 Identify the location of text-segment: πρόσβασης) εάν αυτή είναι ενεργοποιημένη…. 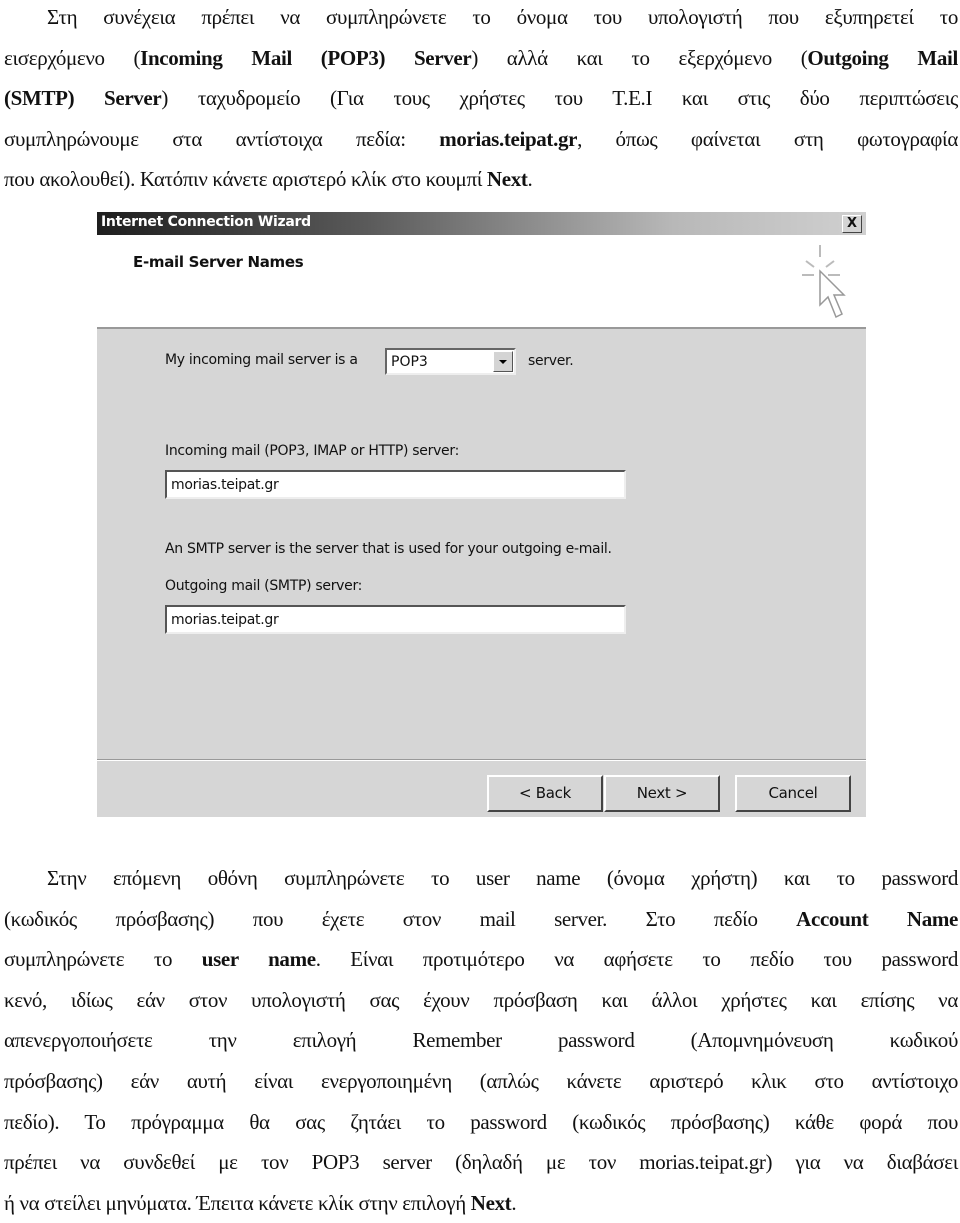
(481, 1080).